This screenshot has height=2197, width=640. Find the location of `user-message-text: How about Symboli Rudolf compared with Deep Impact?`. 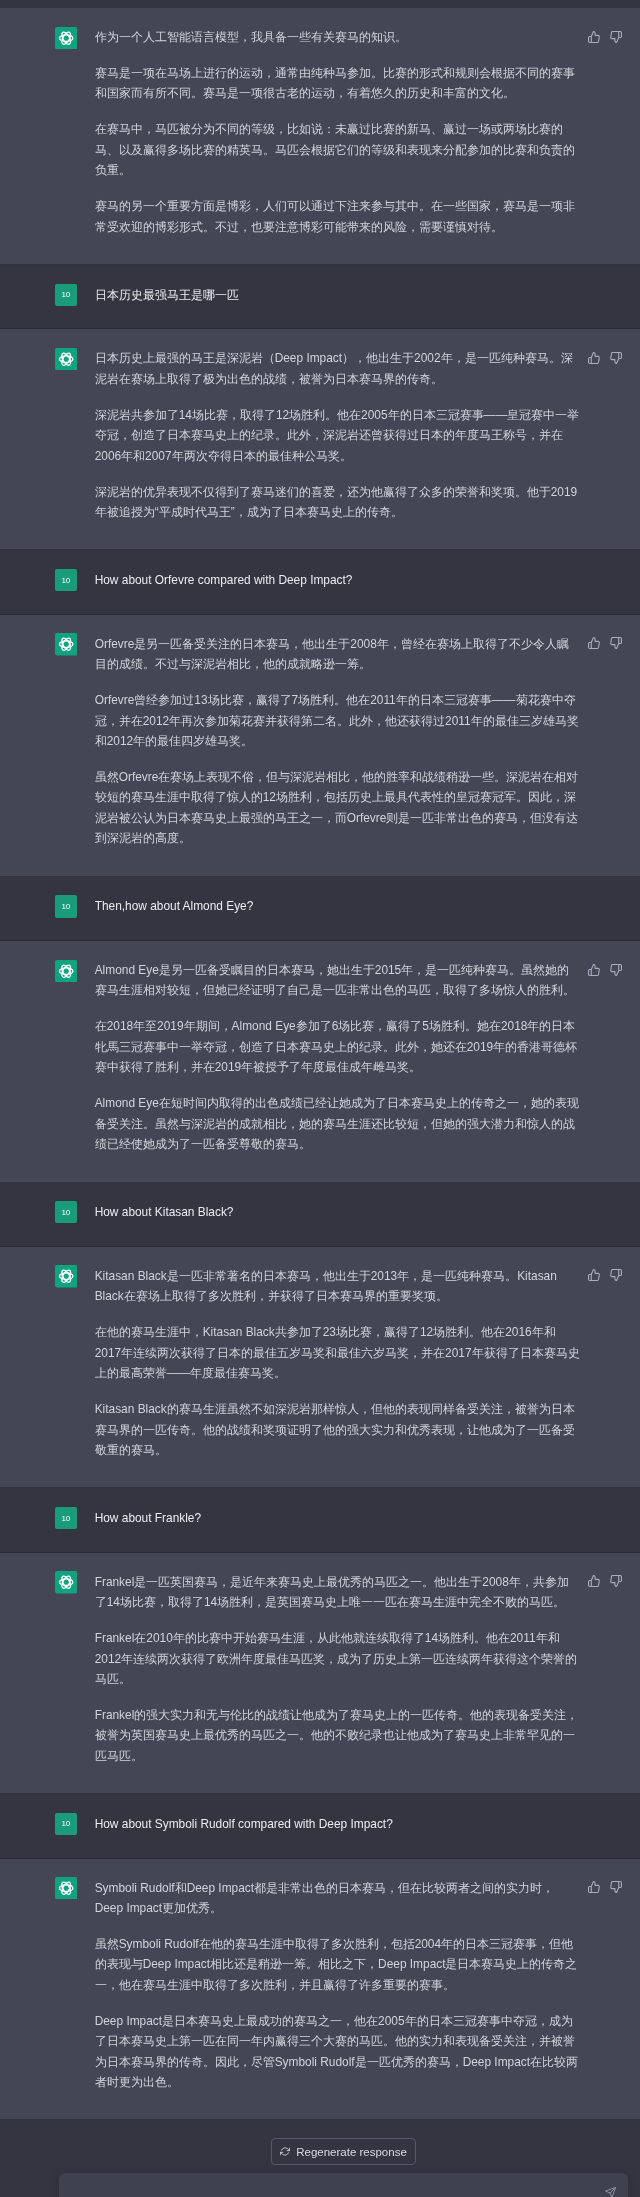

user-message-text: How about Symboli Rudolf compared with Deep Impact? is located at coordinates (243, 1824).